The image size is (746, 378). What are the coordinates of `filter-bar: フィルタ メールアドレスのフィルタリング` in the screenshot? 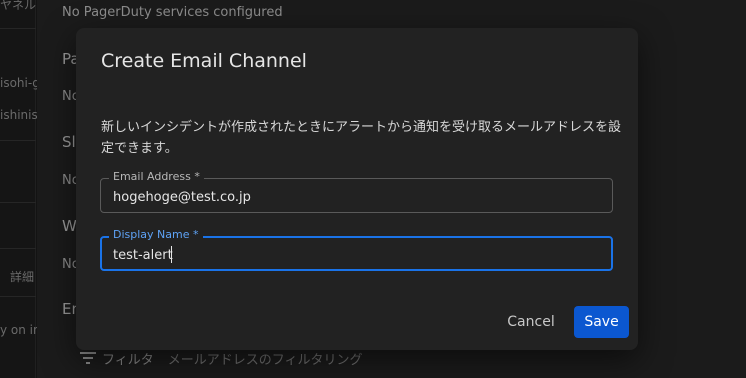 It's located at (221, 358).